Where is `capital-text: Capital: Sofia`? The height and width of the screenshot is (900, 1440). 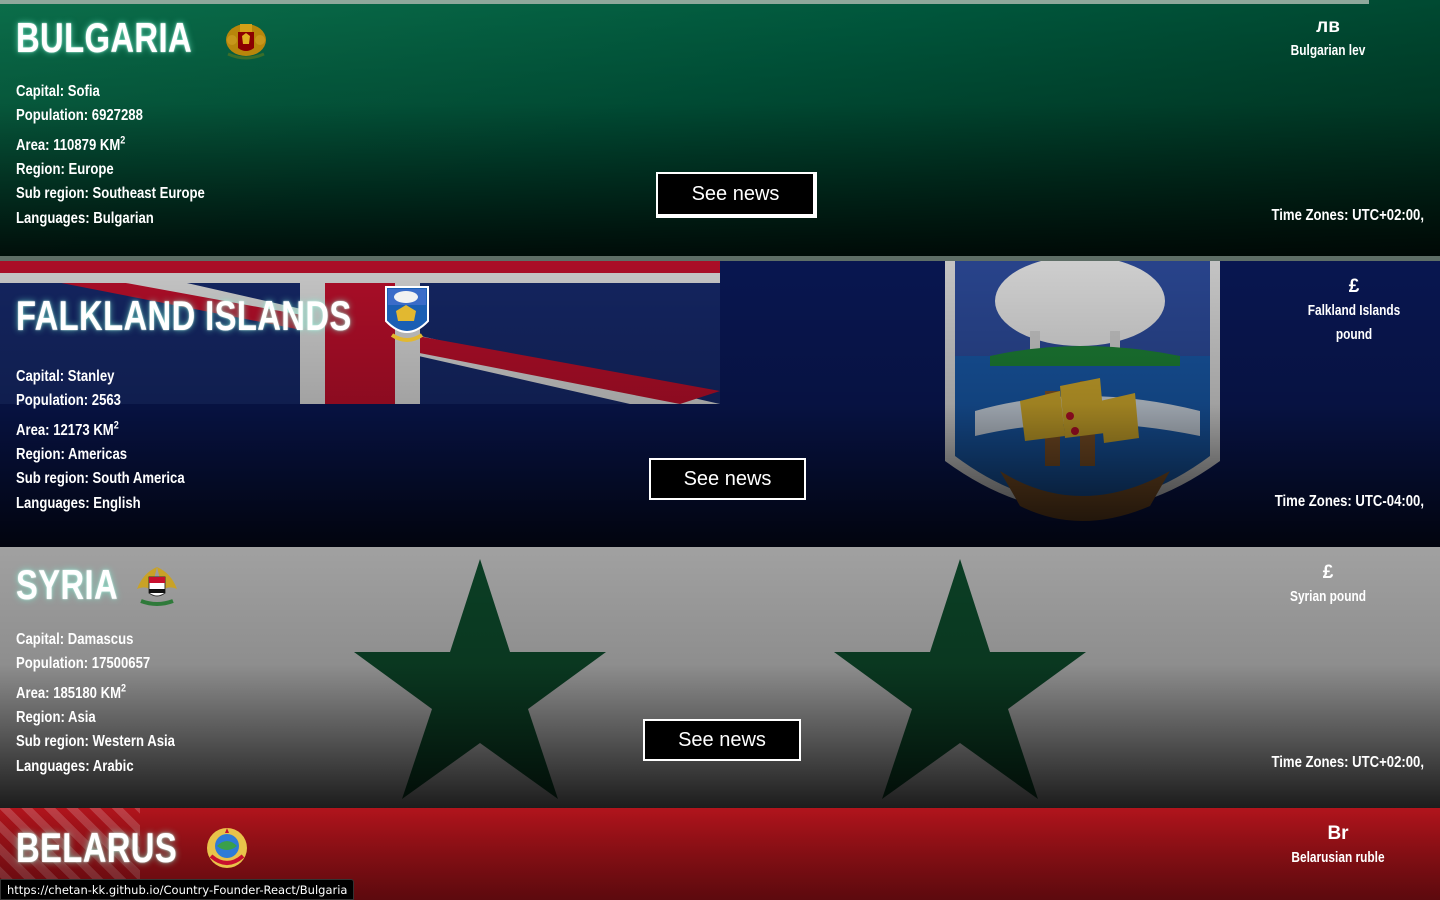 capital-text: Capital: Sofia is located at coordinates (58, 91).